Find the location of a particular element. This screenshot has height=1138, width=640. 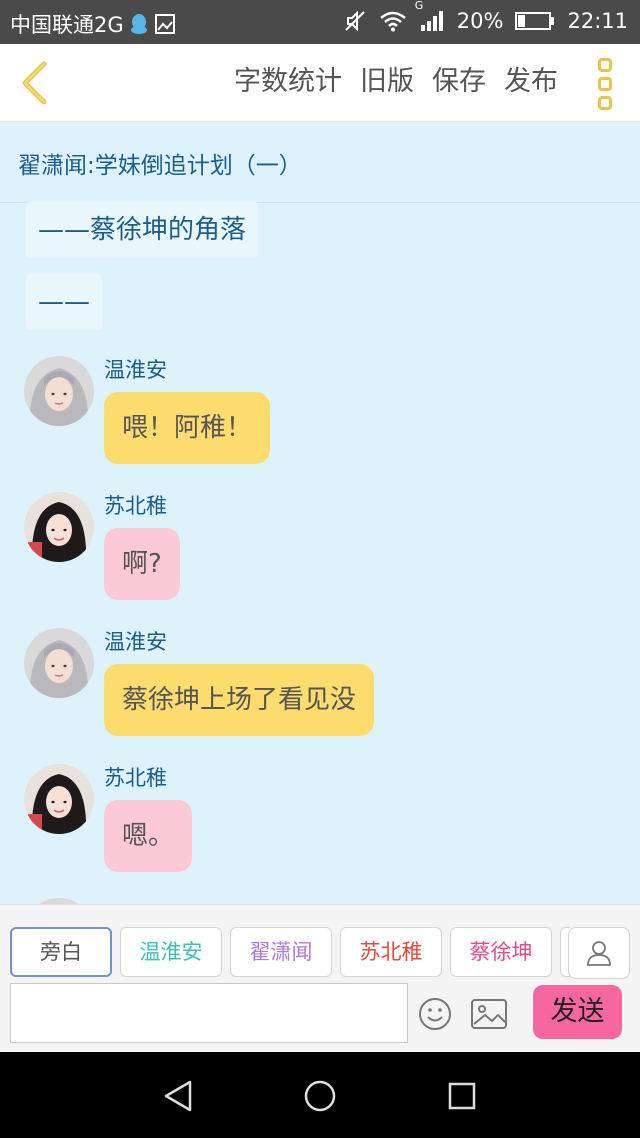

word-count-button: 字数统计 is located at coordinates (288, 82).